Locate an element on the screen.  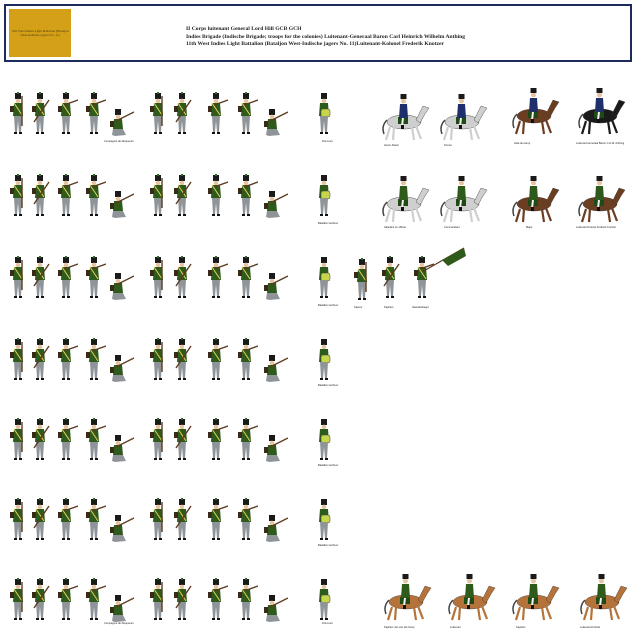
figure-caption: Sapeur is located at coordinates (358, 307).